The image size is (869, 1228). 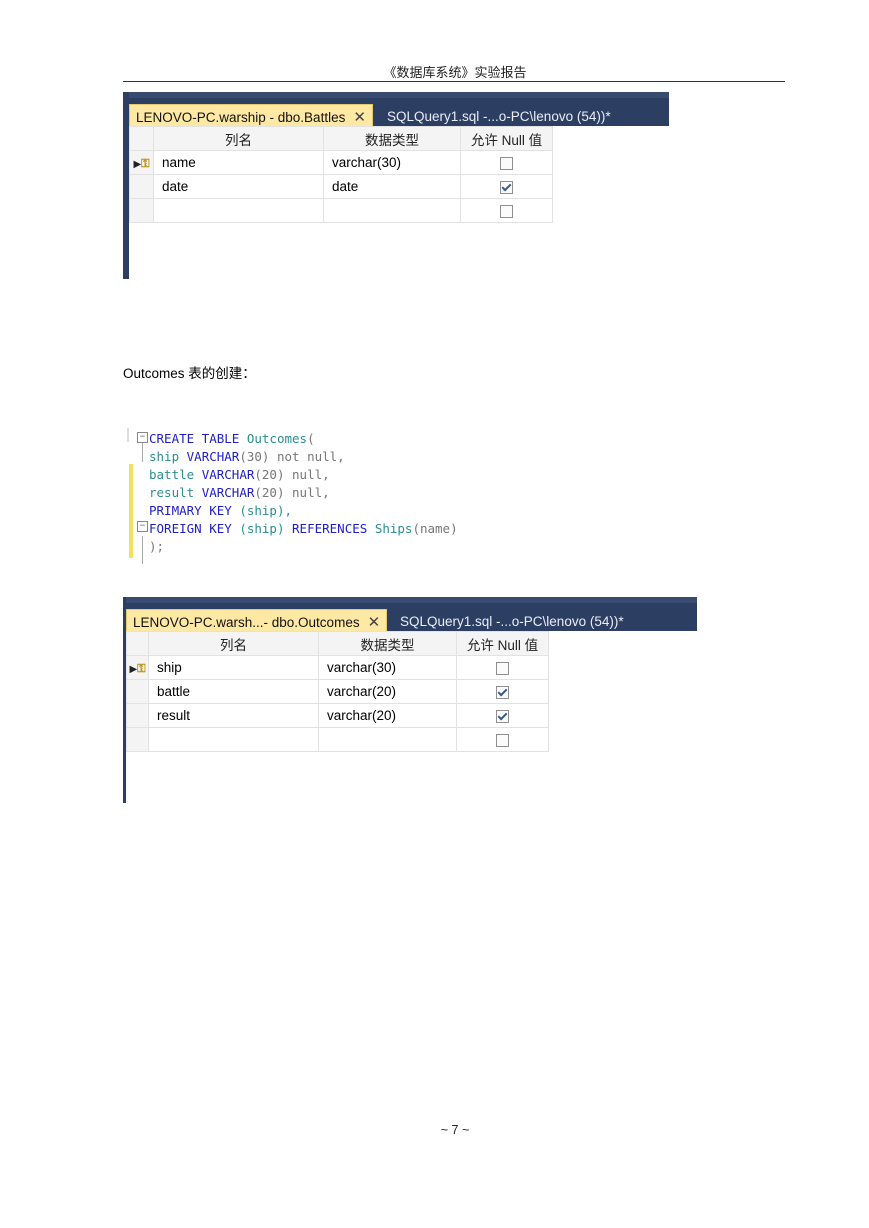 What do you see at coordinates (233, 691) in the screenshot?
I see `column-name-cell: battle` at bounding box center [233, 691].